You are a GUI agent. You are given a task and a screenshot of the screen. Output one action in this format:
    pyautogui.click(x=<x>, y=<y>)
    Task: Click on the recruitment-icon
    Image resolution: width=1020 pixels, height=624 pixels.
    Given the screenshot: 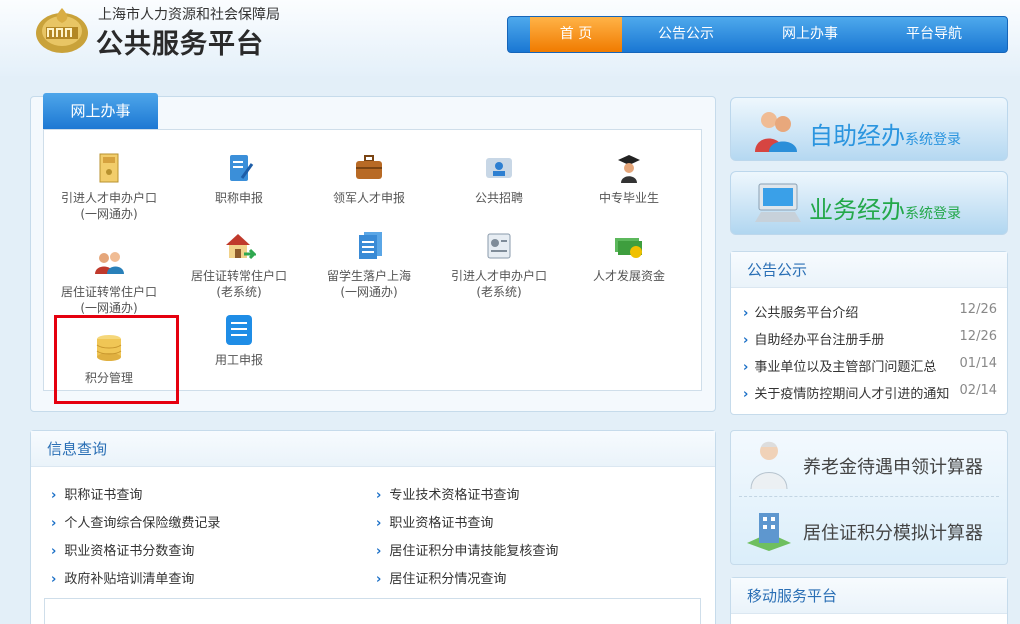 What is the action you would take?
    pyautogui.click(x=499, y=168)
    